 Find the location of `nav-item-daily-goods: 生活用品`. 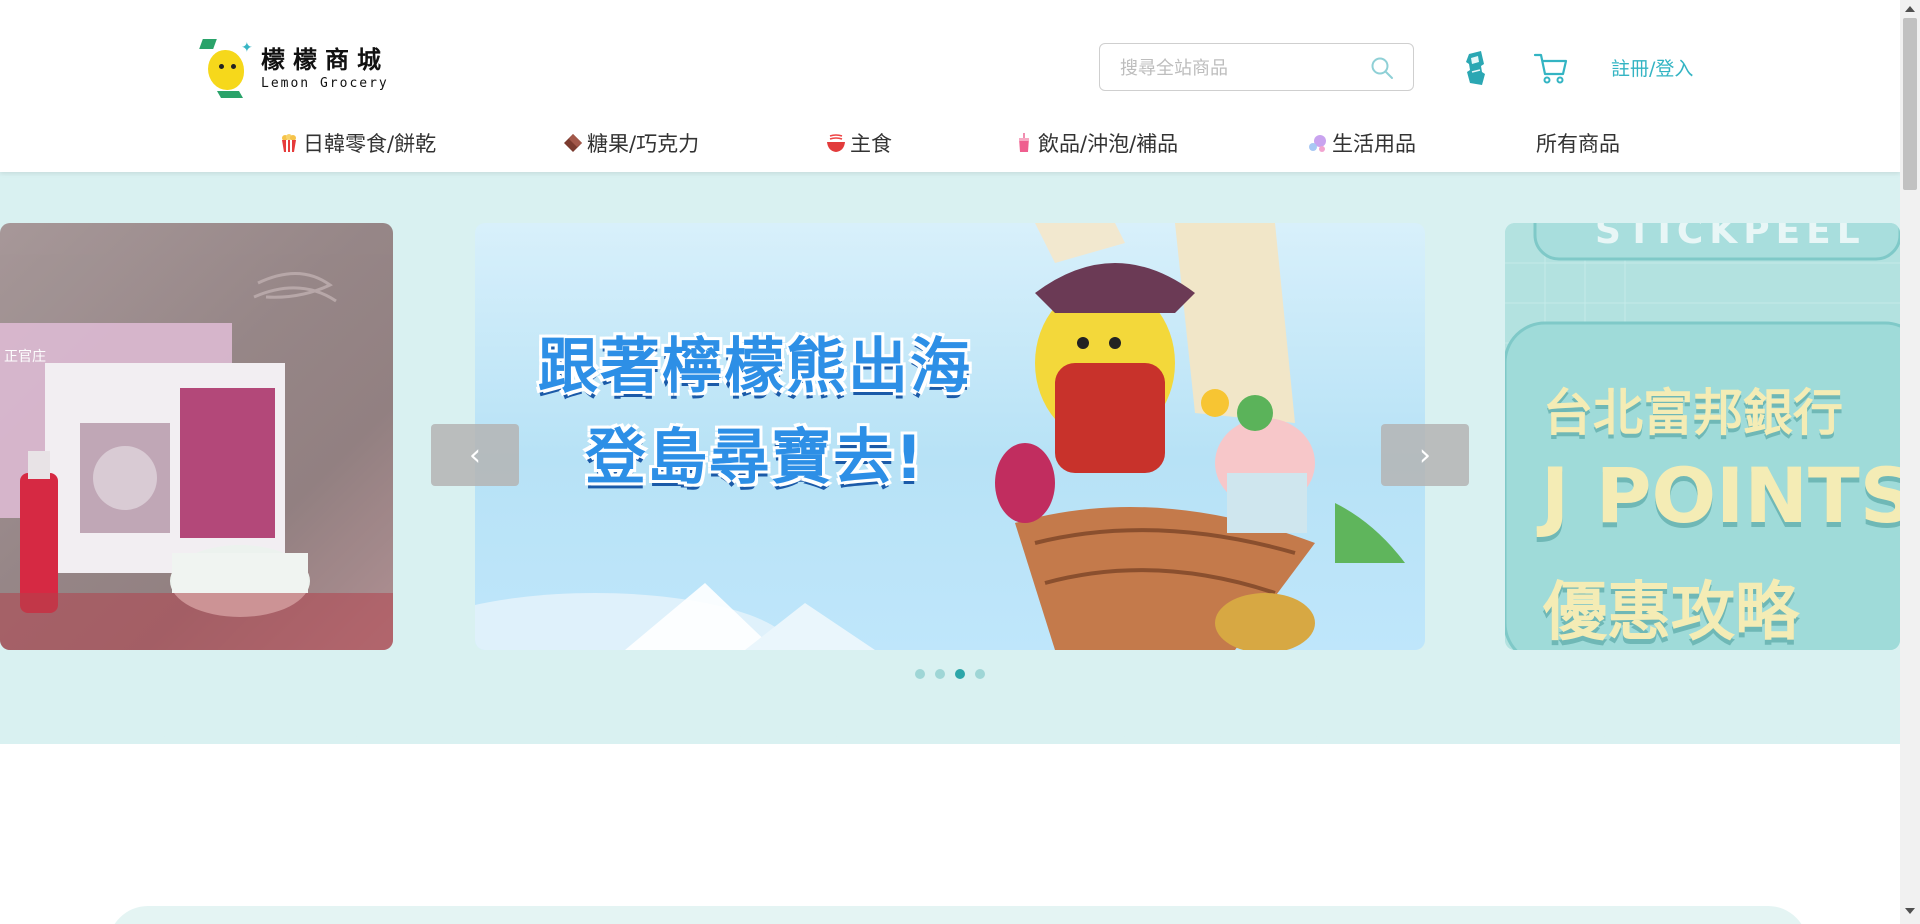

nav-item-daily-goods: 生活用品 is located at coordinates (1362, 143).